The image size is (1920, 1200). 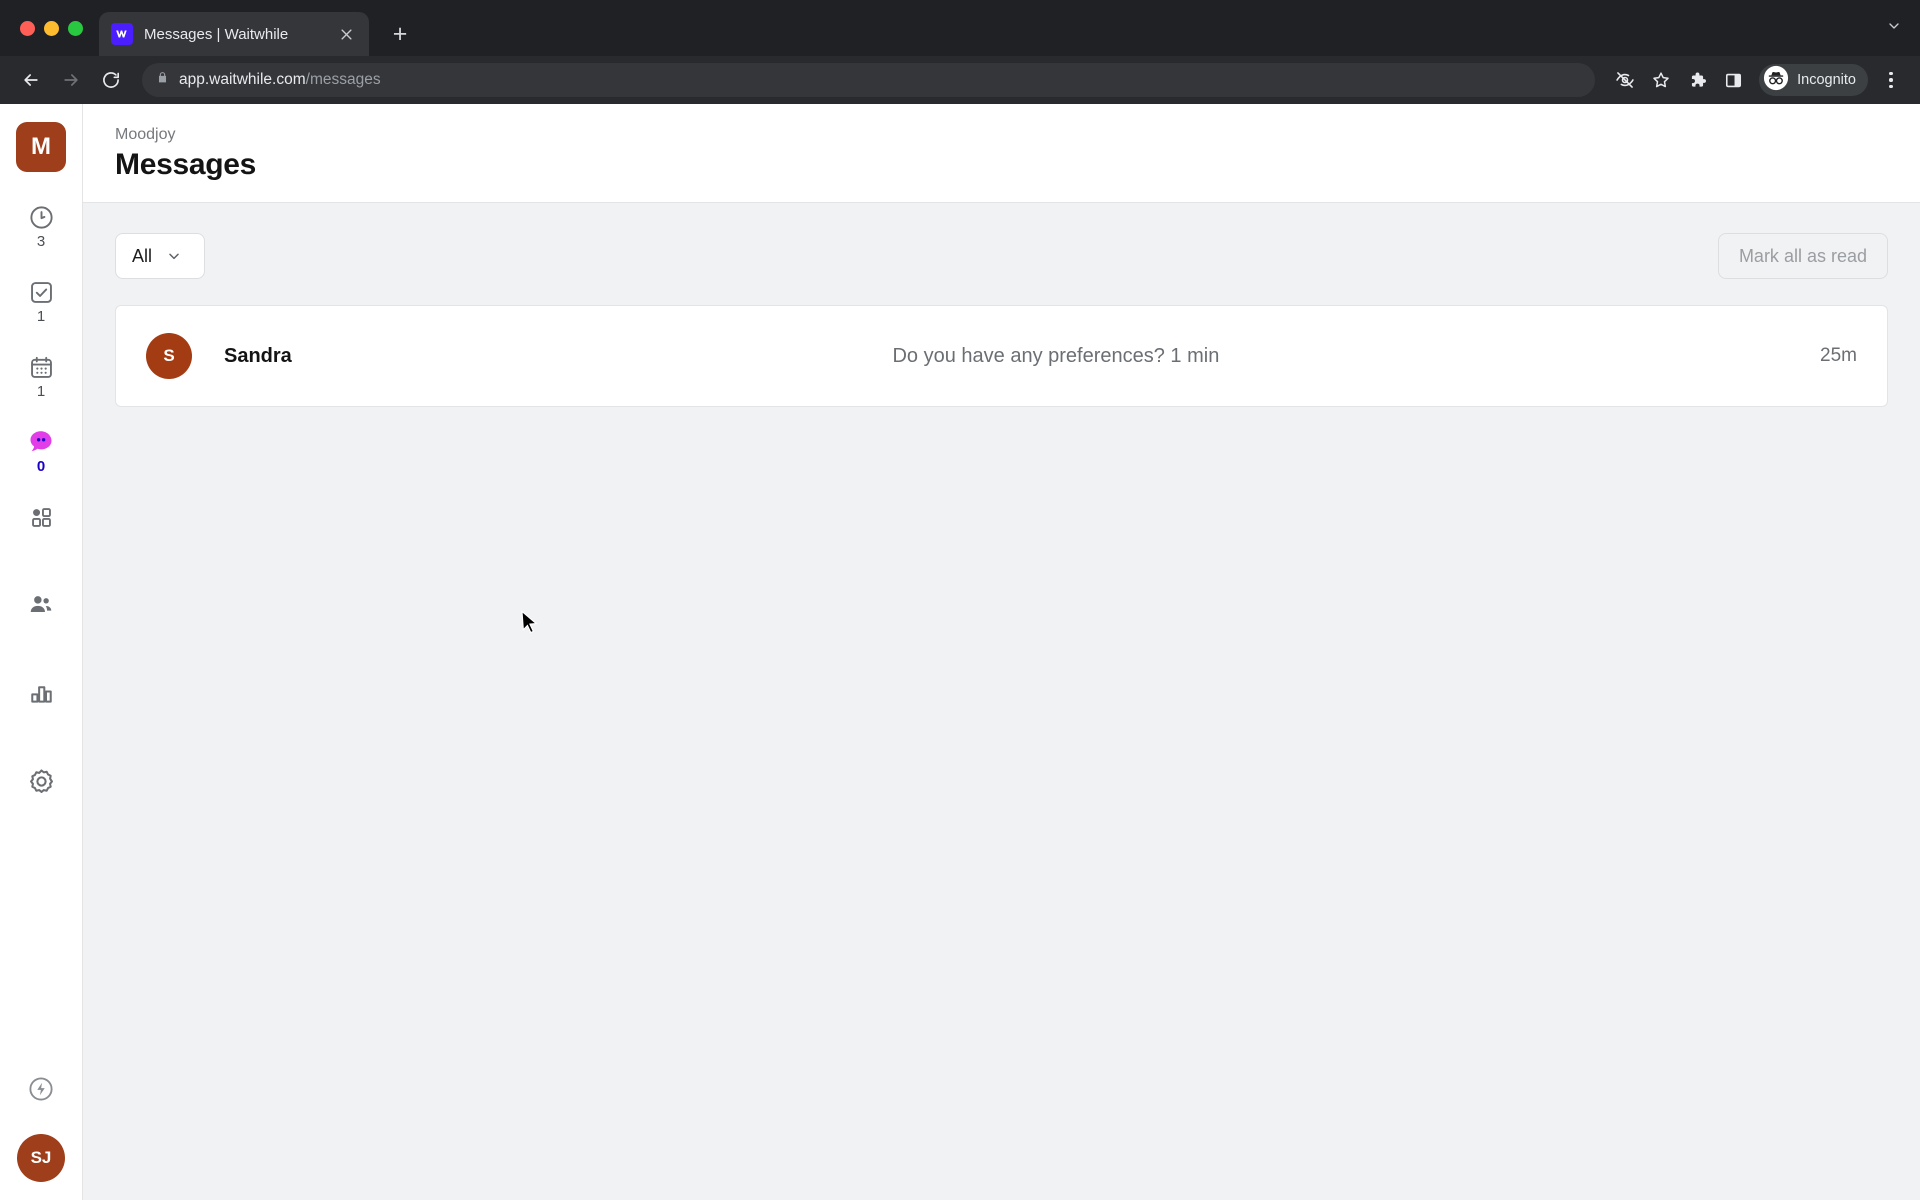 I want to click on address-bar: app.waitwhile.com/messages, so click(x=869, y=80).